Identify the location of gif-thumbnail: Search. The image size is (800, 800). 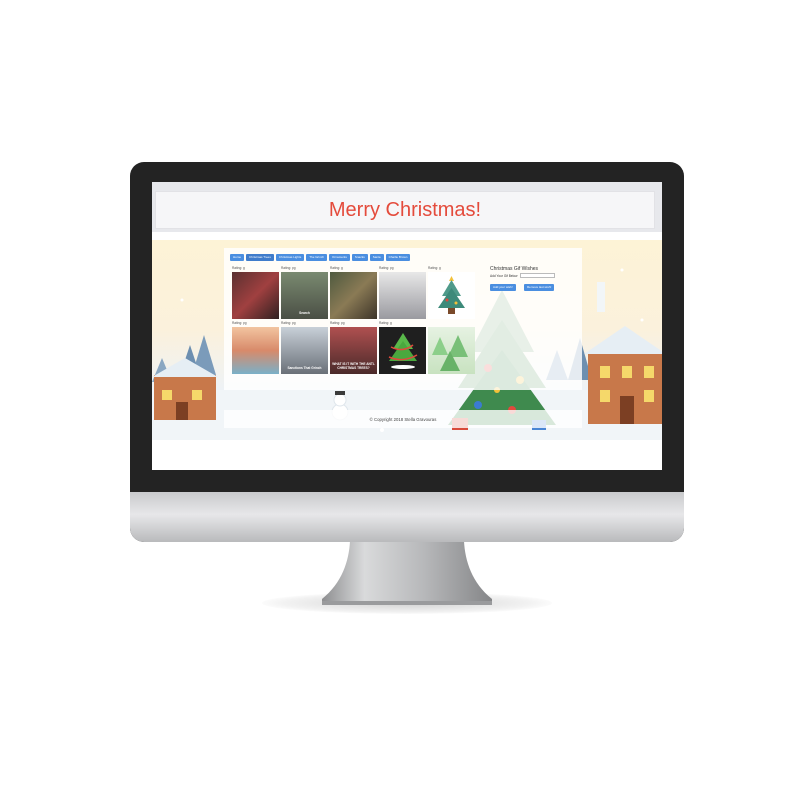
(304, 295).